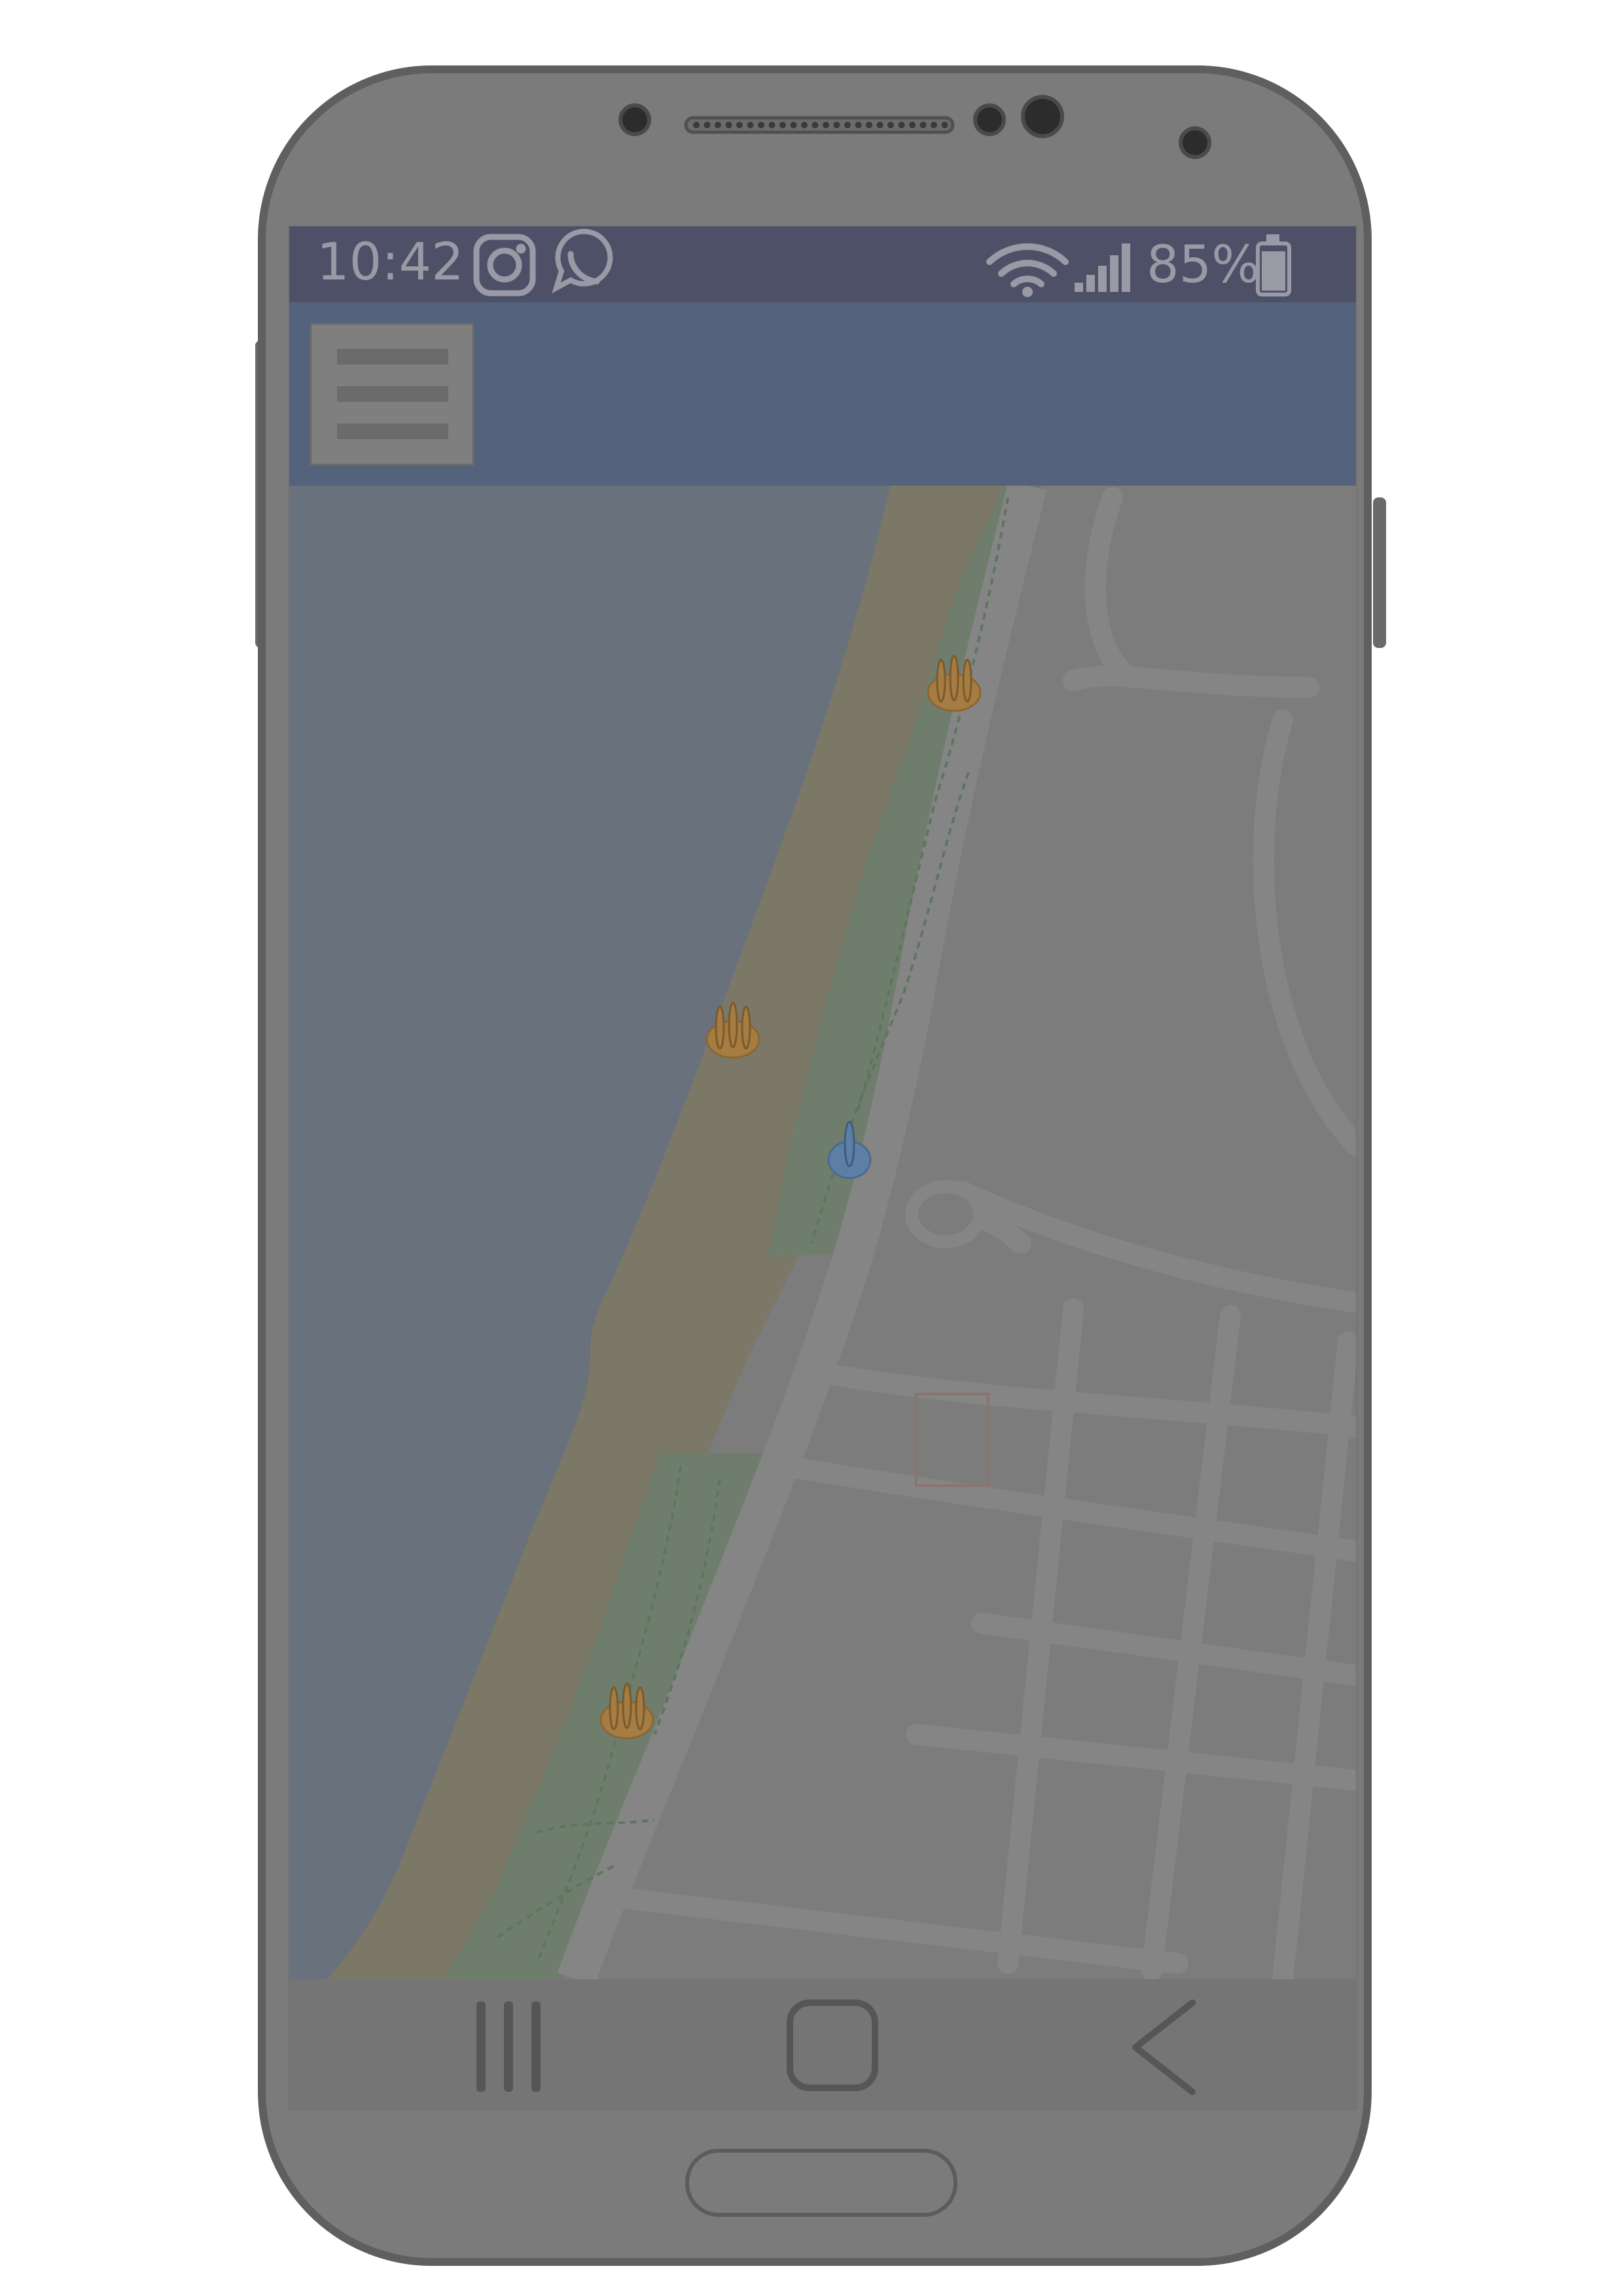  What do you see at coordinates (1195, 142) in the screenshot?
I see `light-sensor` at bounding box center [1195, 142].